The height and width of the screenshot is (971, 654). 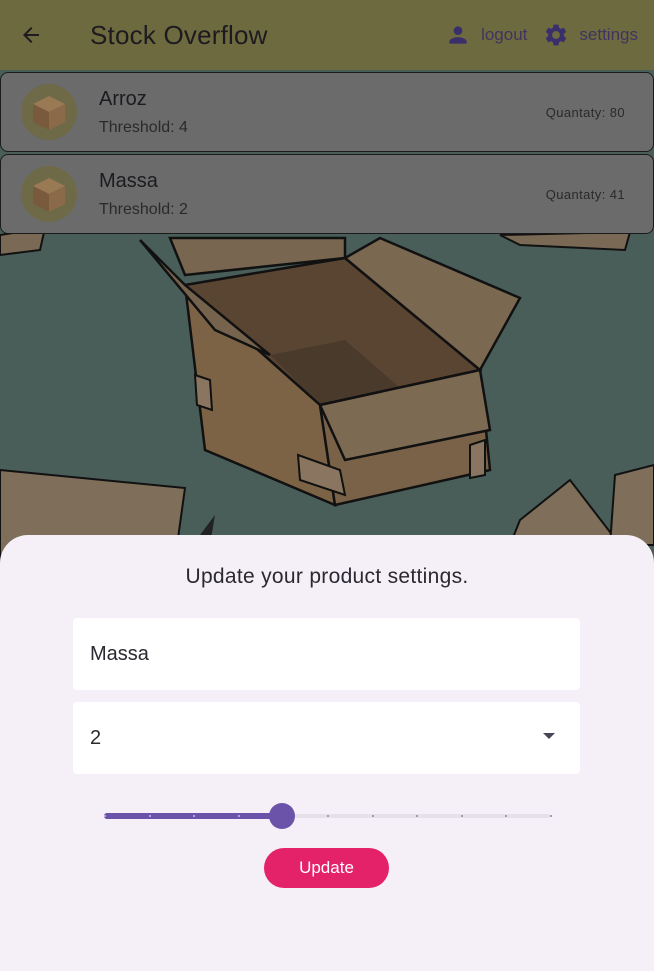 I want to click on dropdown-arrow-icon, so click(x=549, y=736).